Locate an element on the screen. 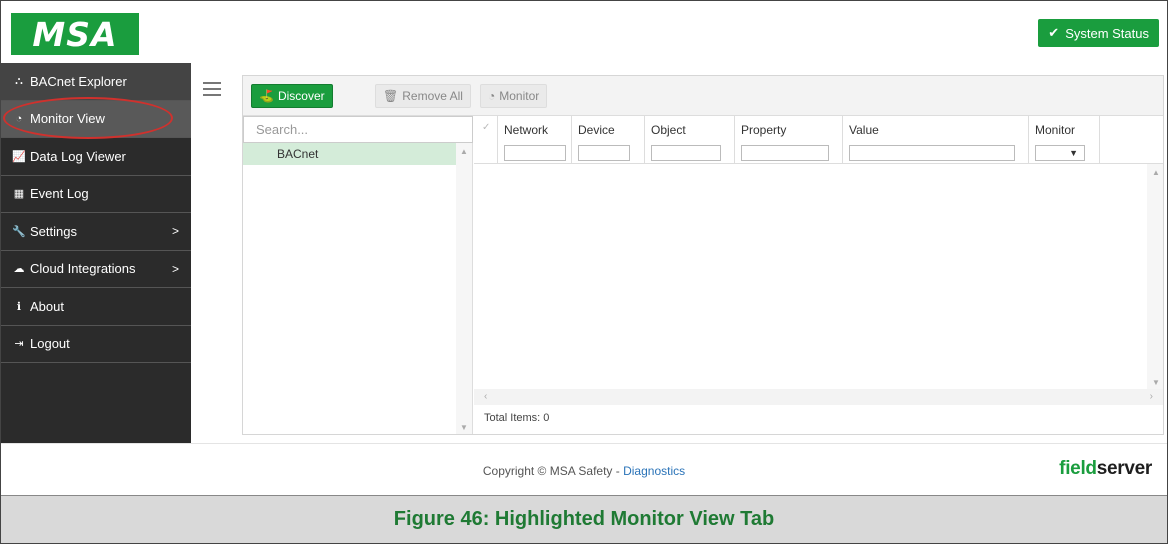  sidebar-item-label: Event Log is located at coordinates (59, 194).